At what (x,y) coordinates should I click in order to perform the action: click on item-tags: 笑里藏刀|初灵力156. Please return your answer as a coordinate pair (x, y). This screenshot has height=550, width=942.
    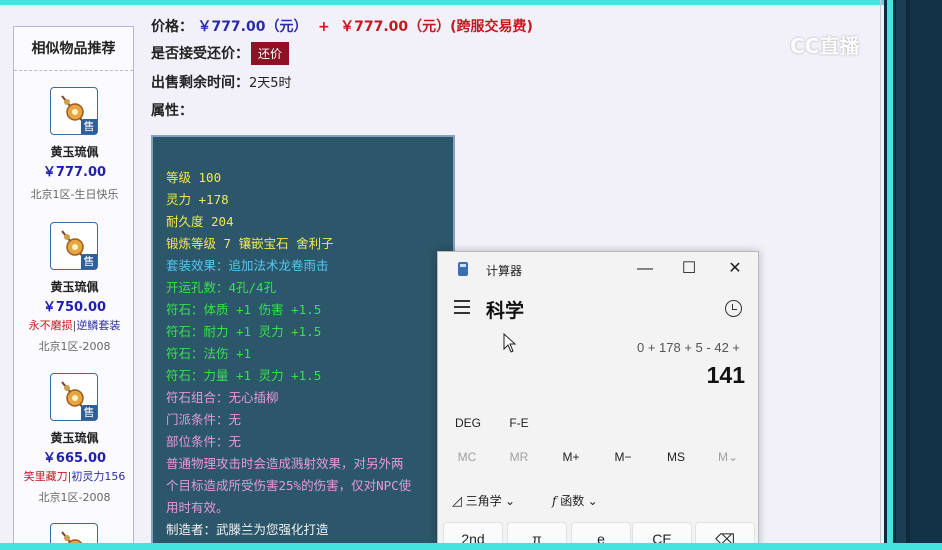
    Looking at the image, I should click on (74, 476).